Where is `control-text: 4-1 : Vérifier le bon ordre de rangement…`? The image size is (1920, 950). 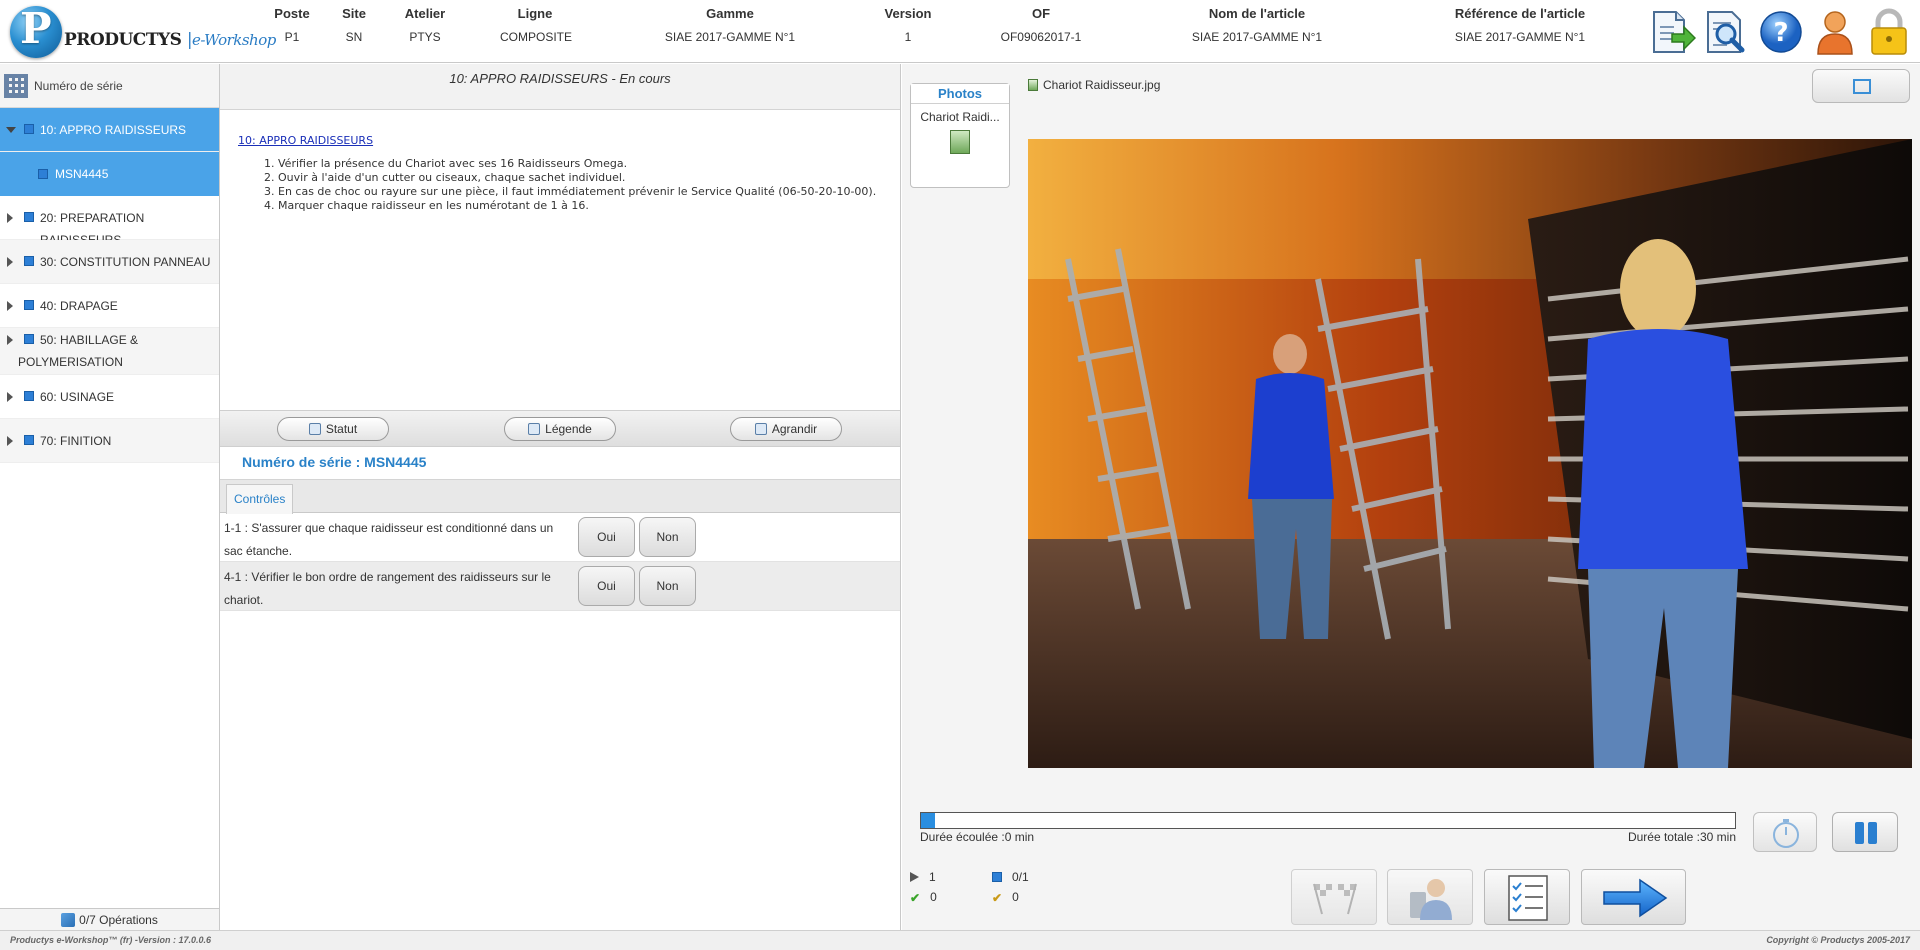
control-text: 4-1 : Vérifier le bon ordre de rangement… is located at coordinates (387, 588).